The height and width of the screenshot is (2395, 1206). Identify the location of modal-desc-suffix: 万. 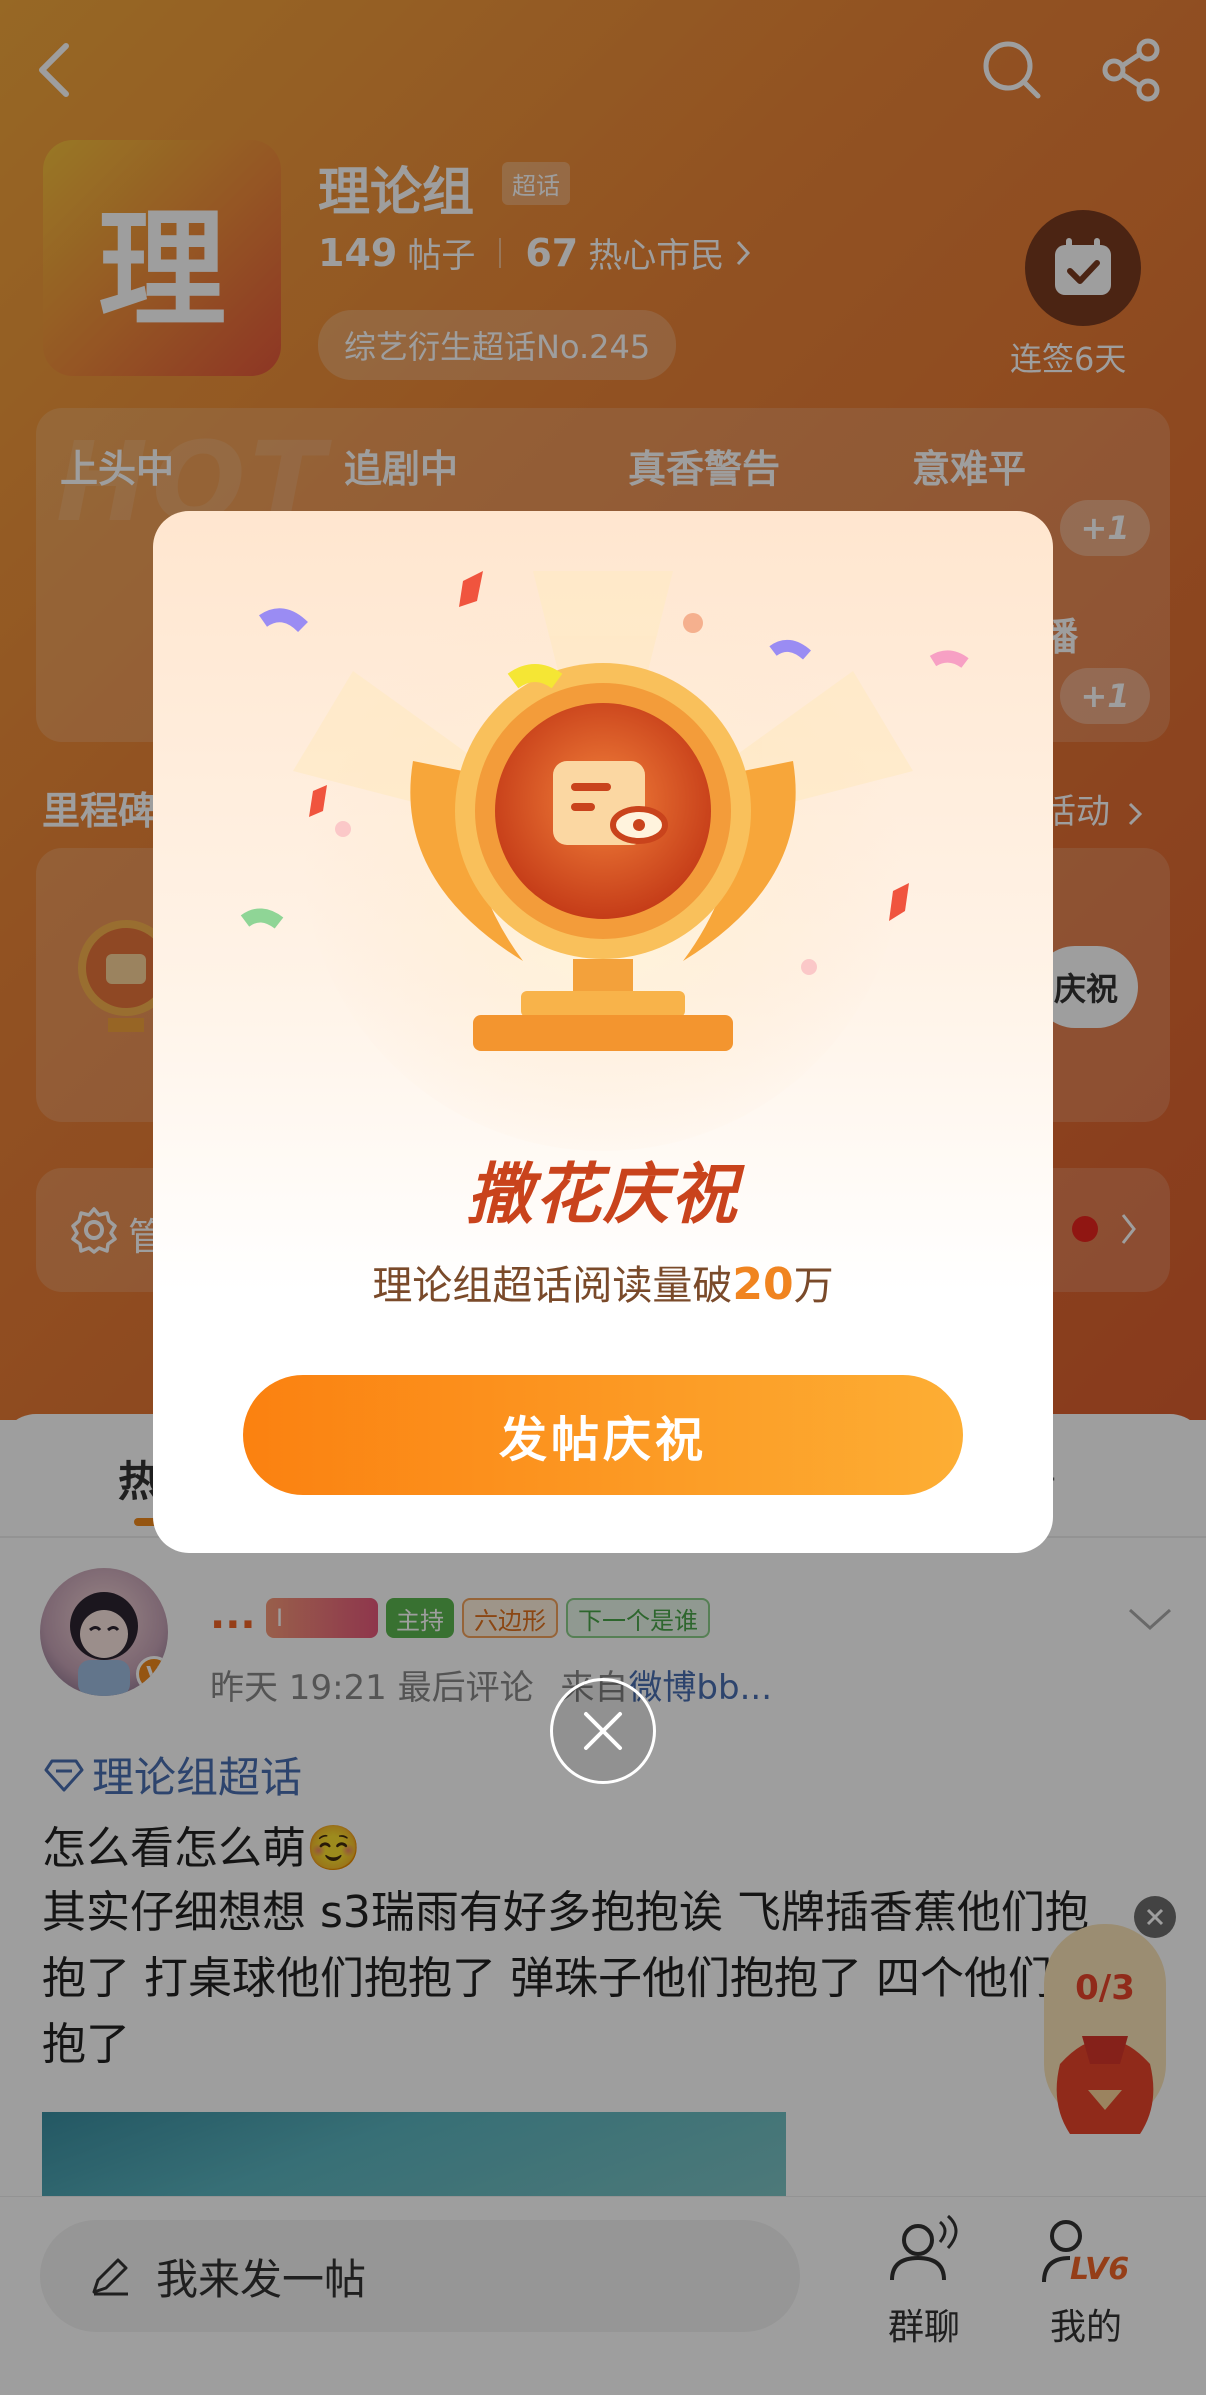
(813, 1286).